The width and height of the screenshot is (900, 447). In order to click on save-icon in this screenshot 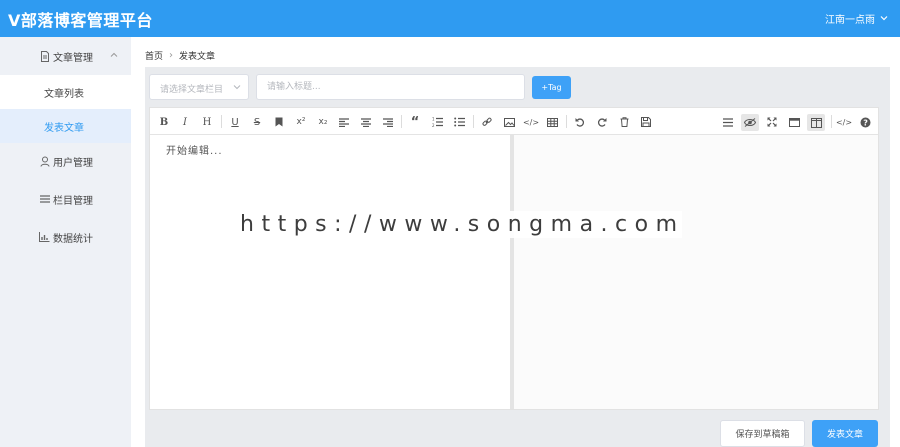, I will do `click(646, 122)`.